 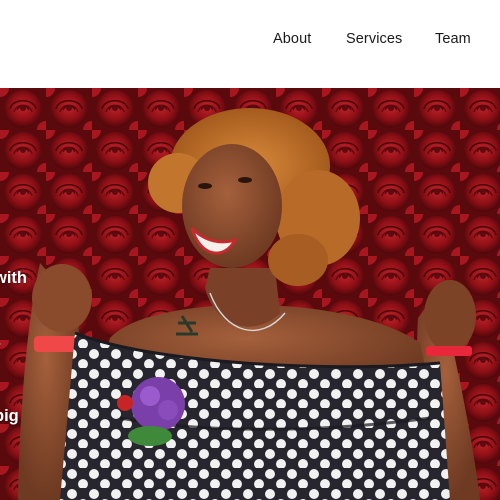 I want to click on left-wristband, so click(x=56, y=344).